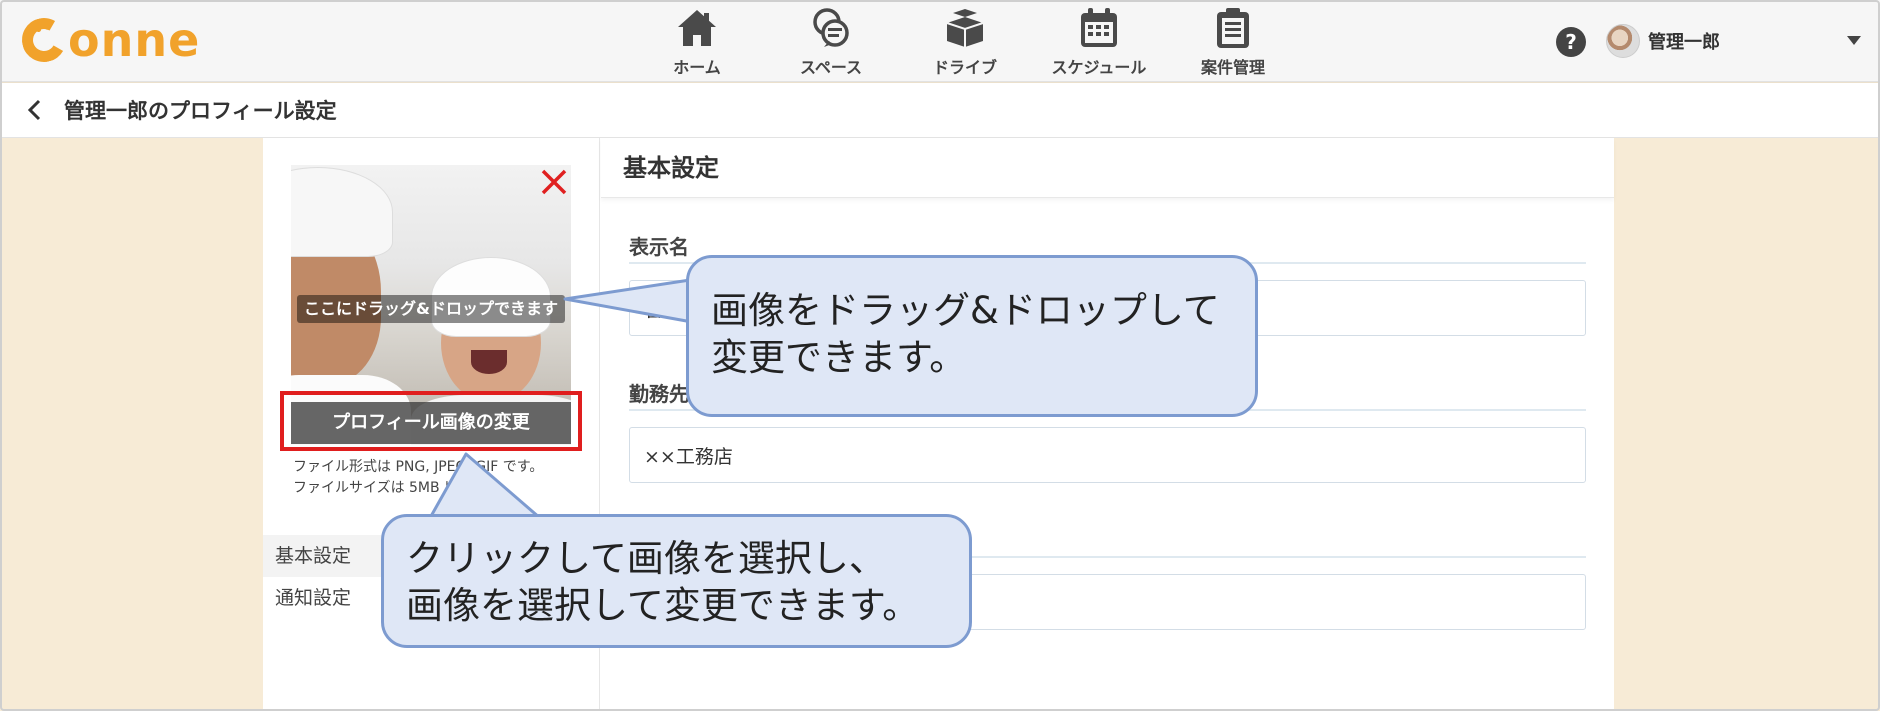 The image size is (1880, 711). I want to click on drop-zone-hint: ここにドラッグ&ドロップできます, so click(431, 309).